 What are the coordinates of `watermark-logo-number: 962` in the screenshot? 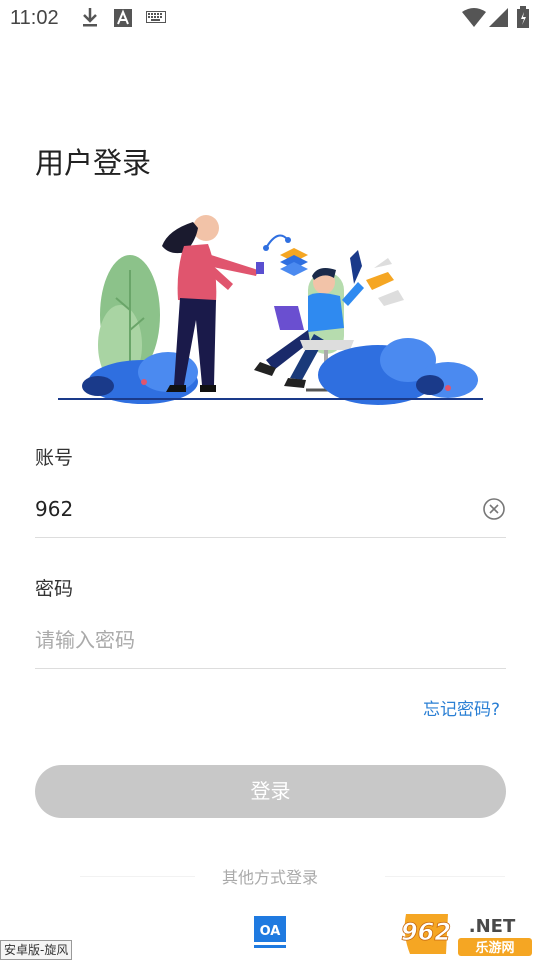 It's located at (426, 932).